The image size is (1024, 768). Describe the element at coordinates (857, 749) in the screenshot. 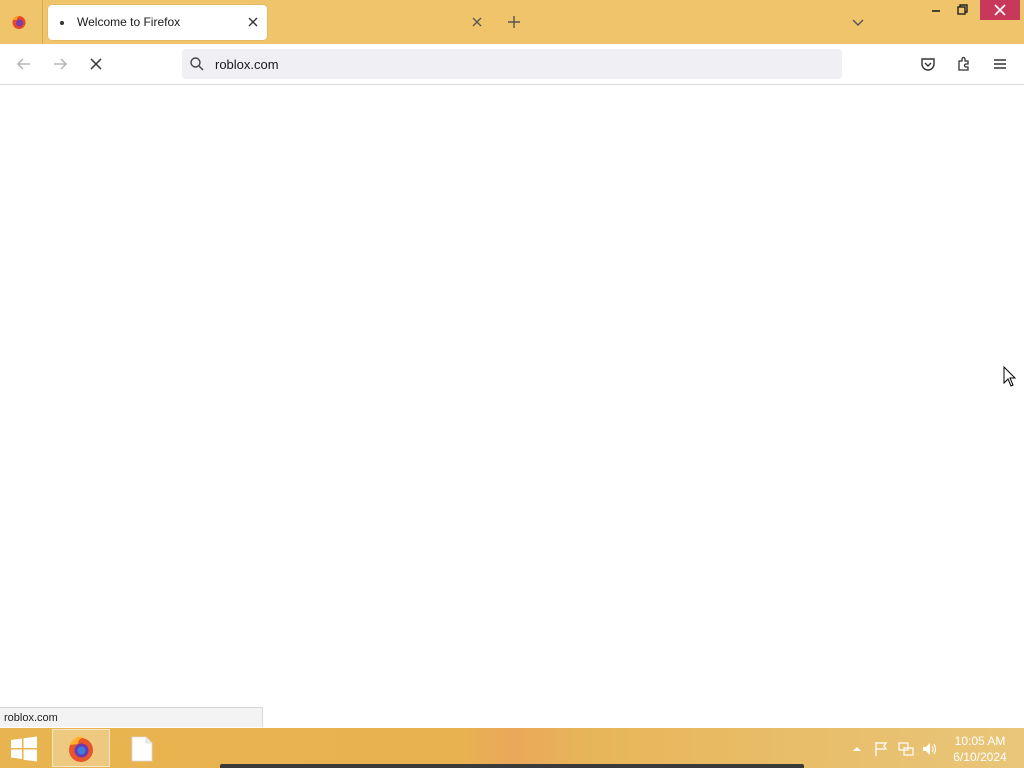

I see `show-hidden-icons-icon` at that location.